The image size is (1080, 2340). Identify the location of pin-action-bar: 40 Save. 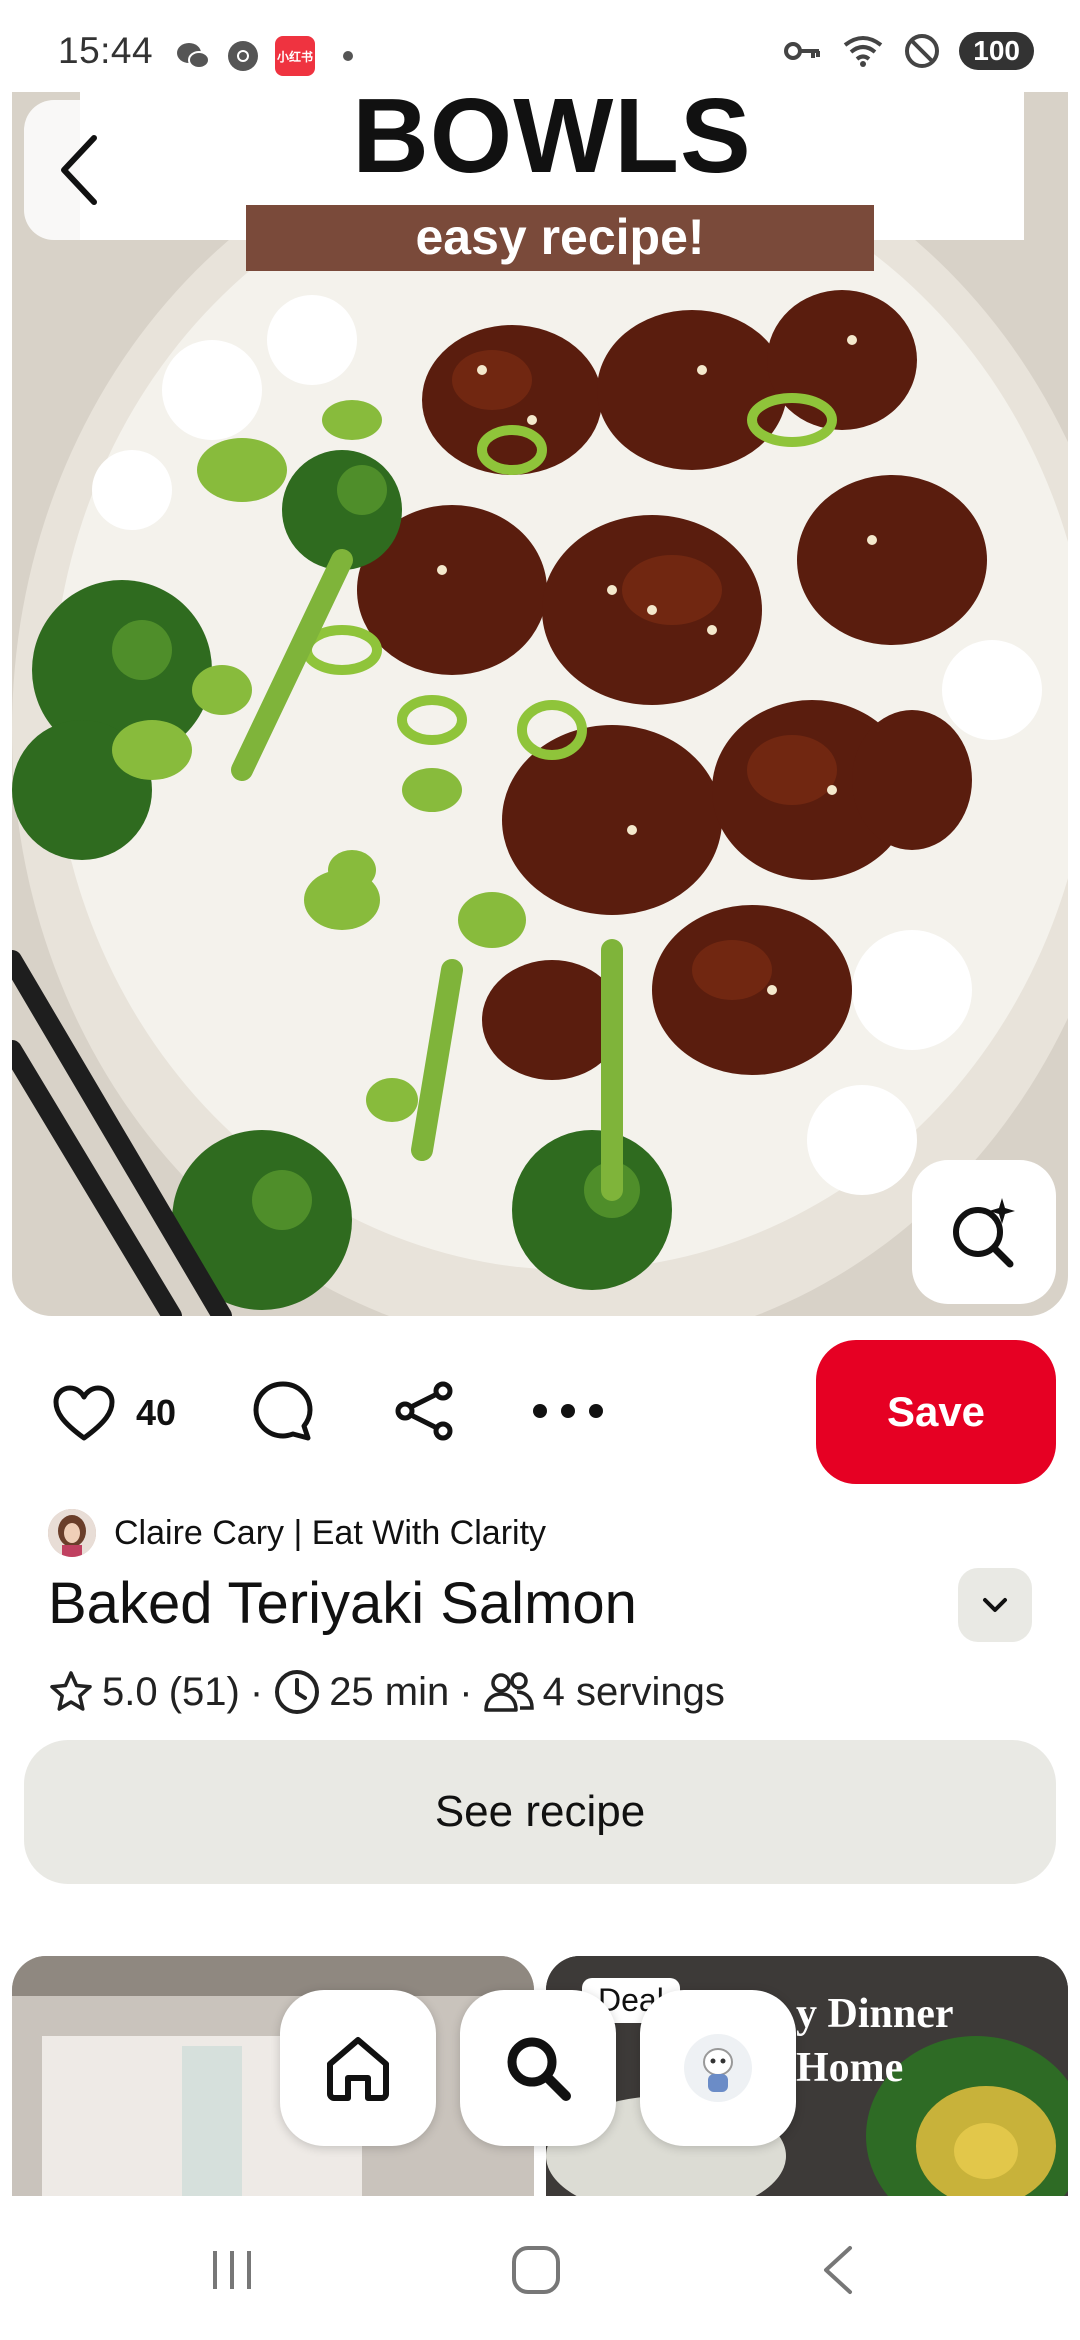
(540, 1413).